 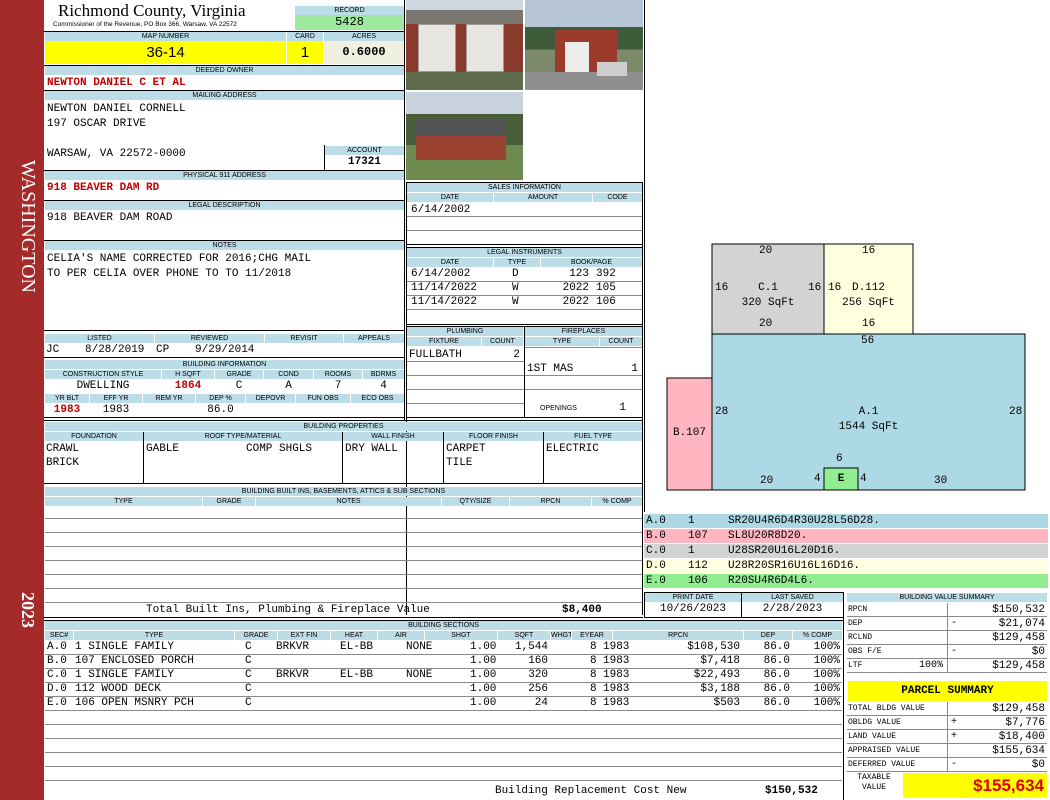 What do you see at coordinates (116, 109) in the screenshot?
I see `mailing-line-1: NEWTON DANIEL CORNELL` at bounding box center [116, 109].